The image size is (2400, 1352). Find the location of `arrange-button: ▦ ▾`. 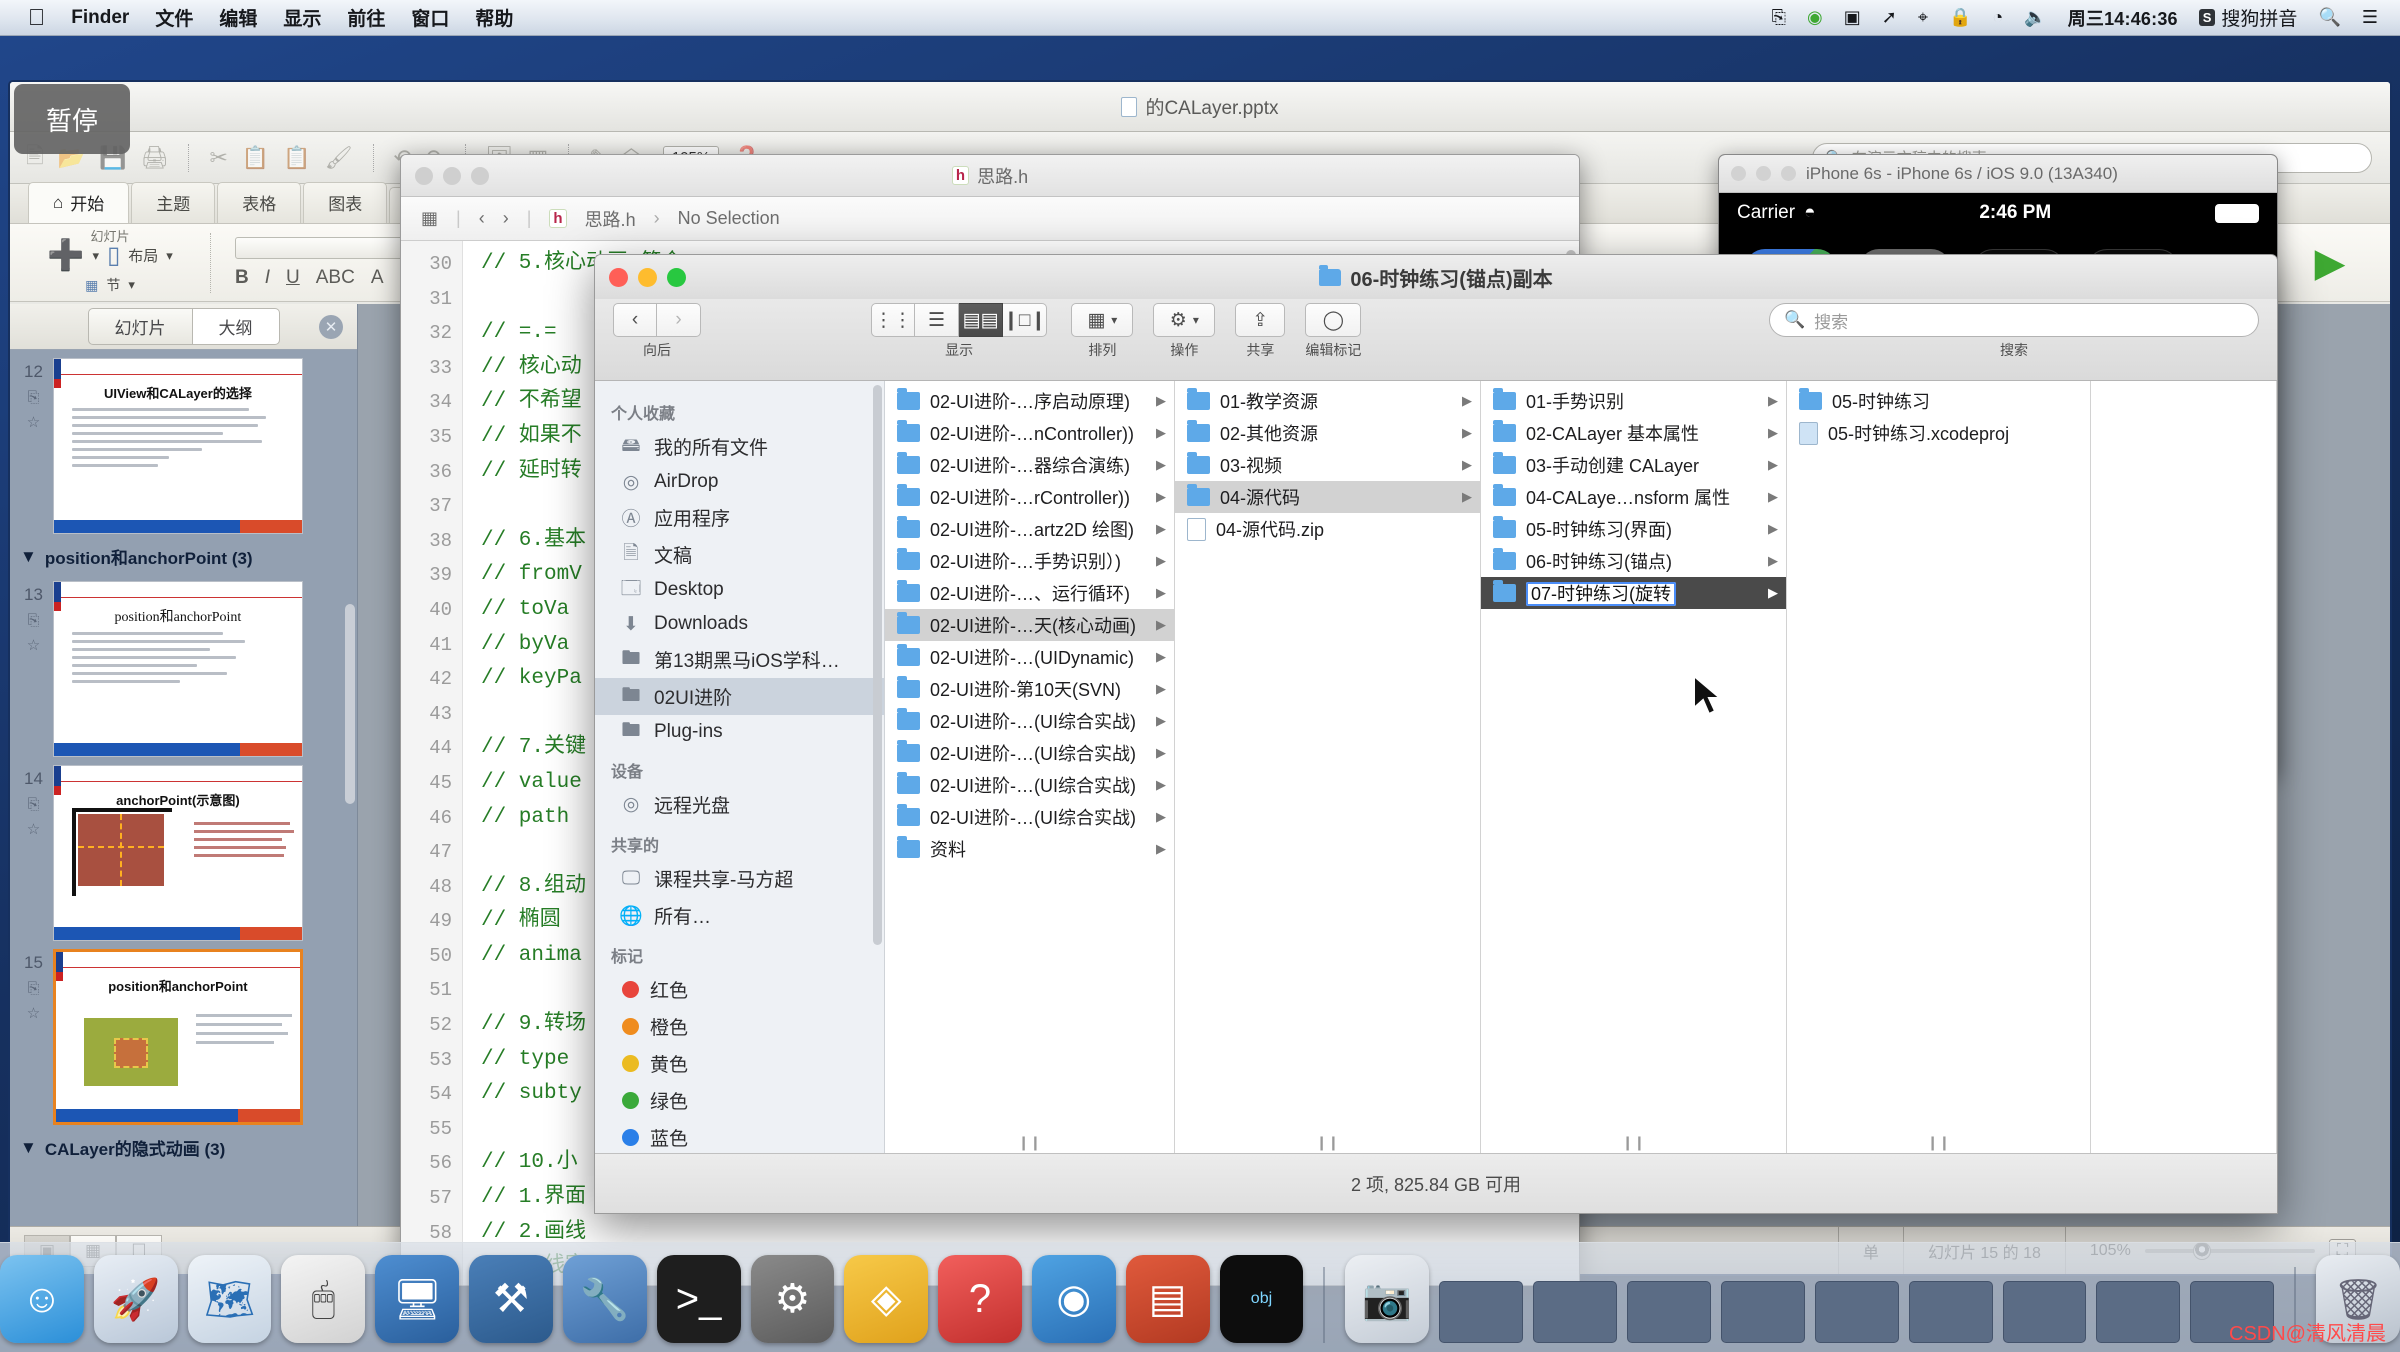

arrange-button: ▦ ▾ is located at coordinates (1102, 320).